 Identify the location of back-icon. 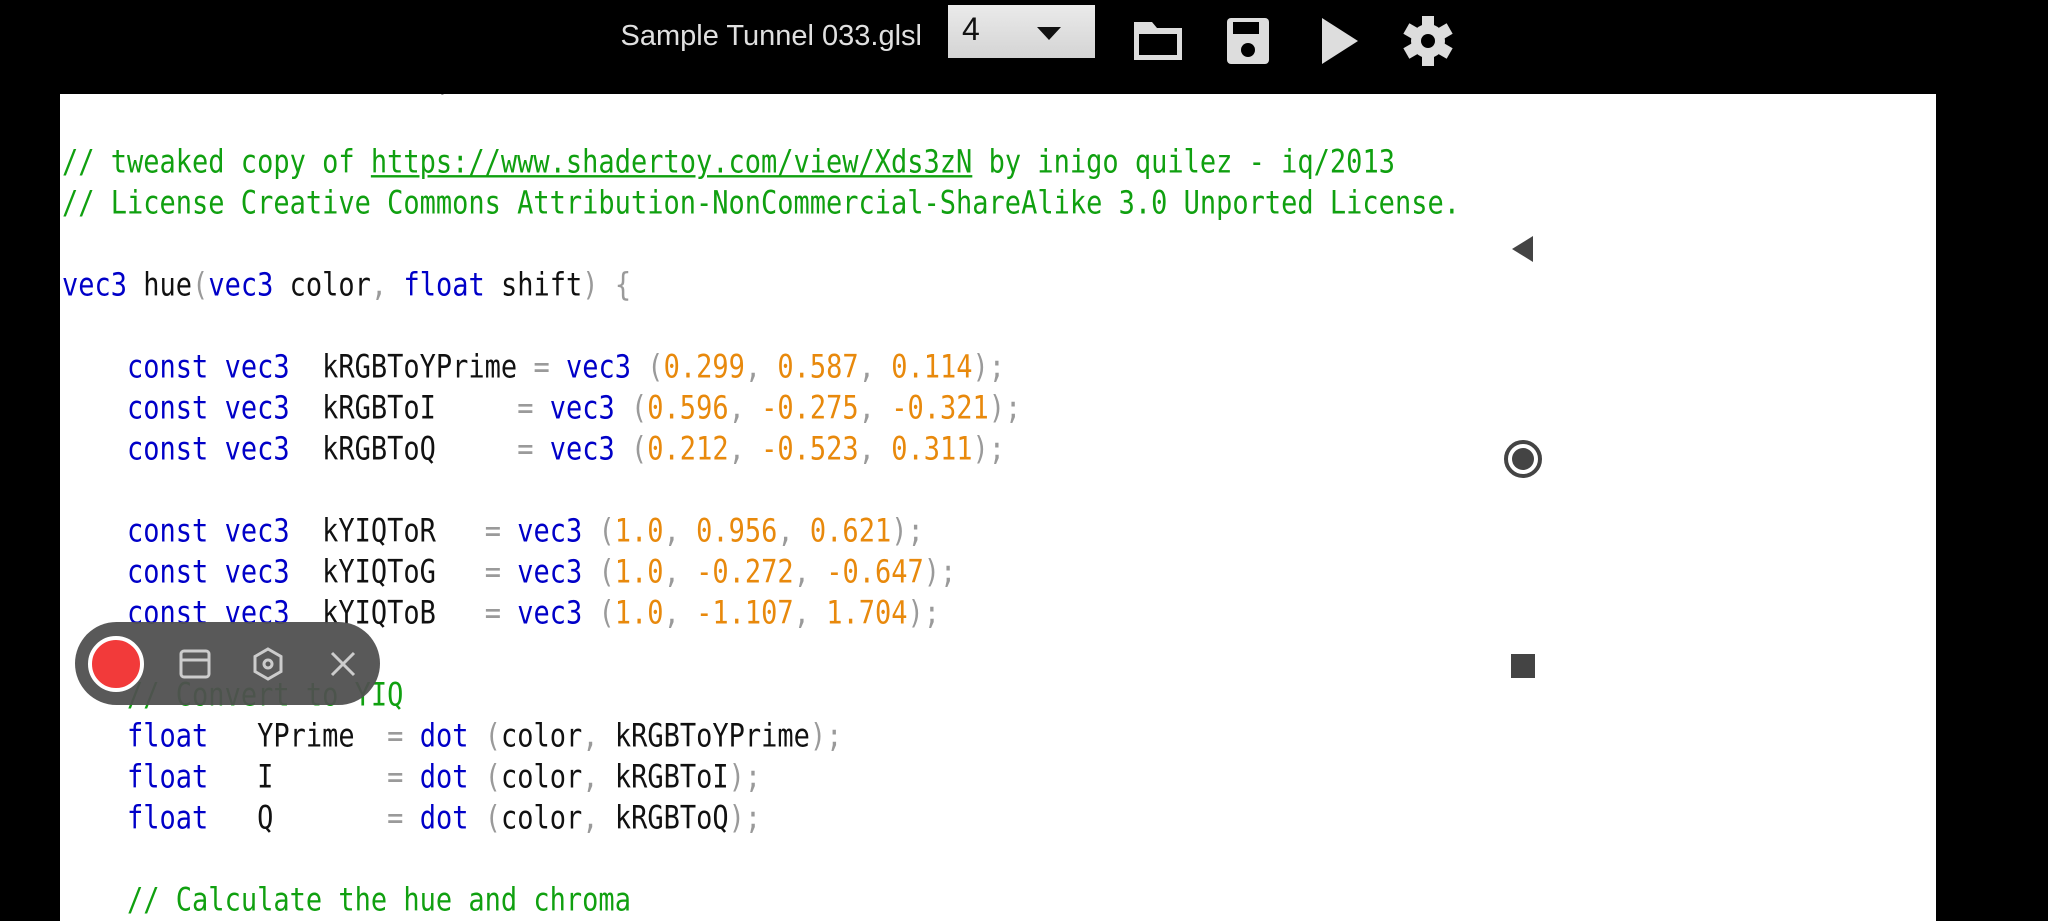
(1523, 249).